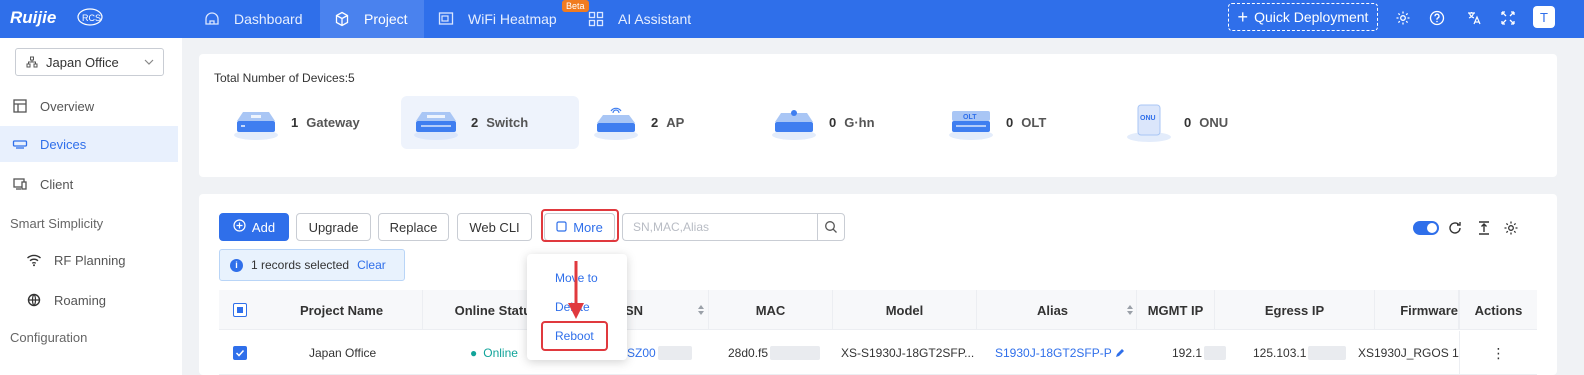  Describe the element at coordinates (1026, 122) in the screenshot. I see `device-type-olt: OLT 0 OLT` at that location.